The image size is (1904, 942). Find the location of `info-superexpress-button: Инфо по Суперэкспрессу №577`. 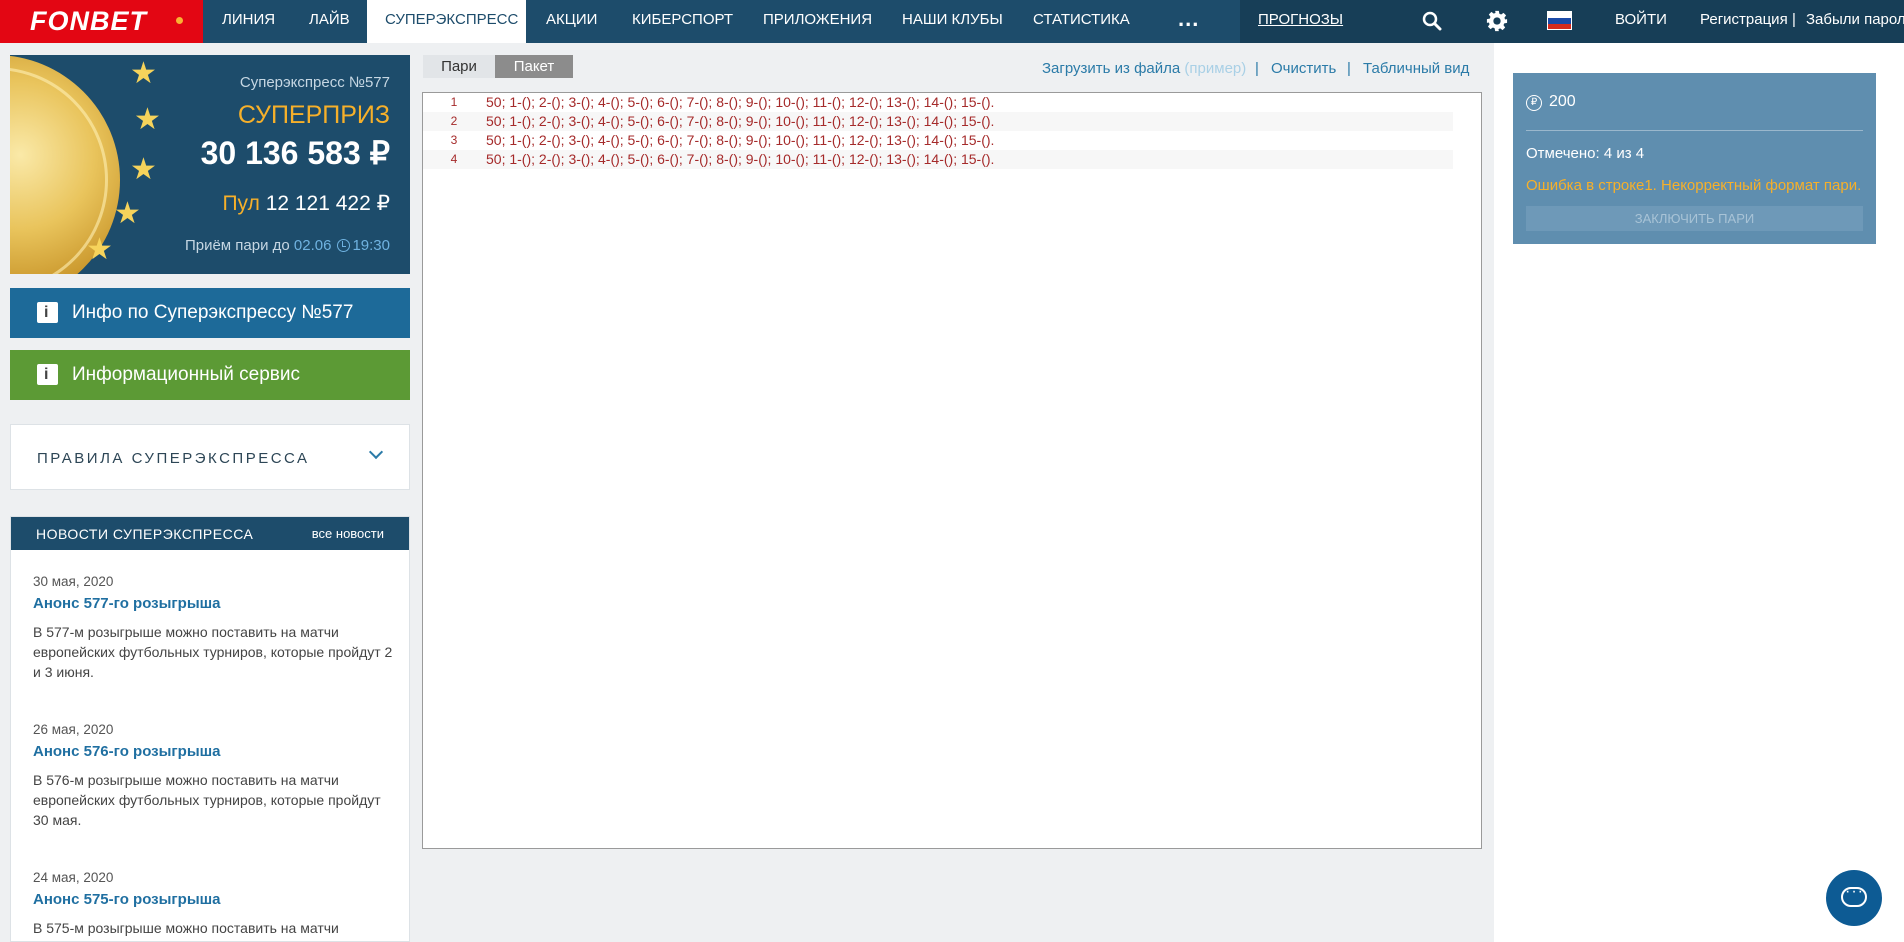

info-superexpress-button: Инфо по Суперэкспрессу №577 is located at coordinates (210, 313).